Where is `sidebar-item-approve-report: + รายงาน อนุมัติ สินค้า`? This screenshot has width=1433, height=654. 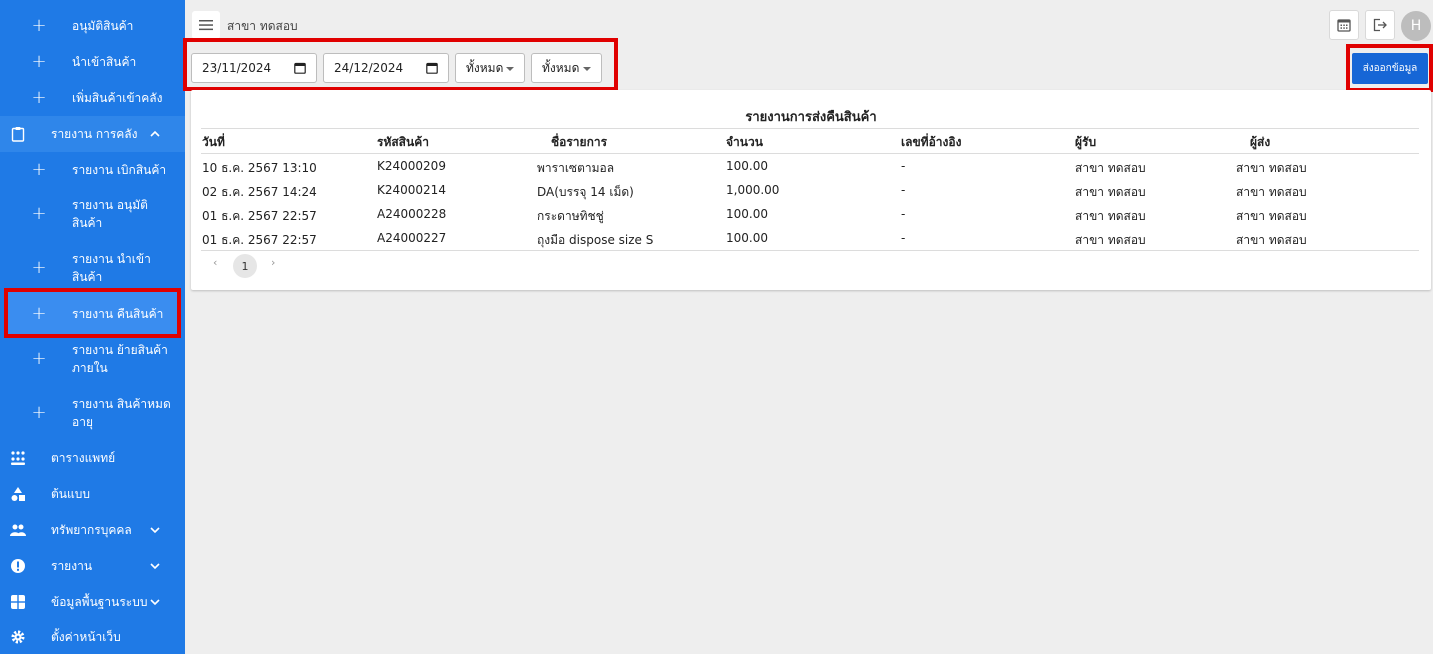 sidebar-item-approve-report: + รายงาน อนุมัติ สินค้า is located at coordinates (92, 214).